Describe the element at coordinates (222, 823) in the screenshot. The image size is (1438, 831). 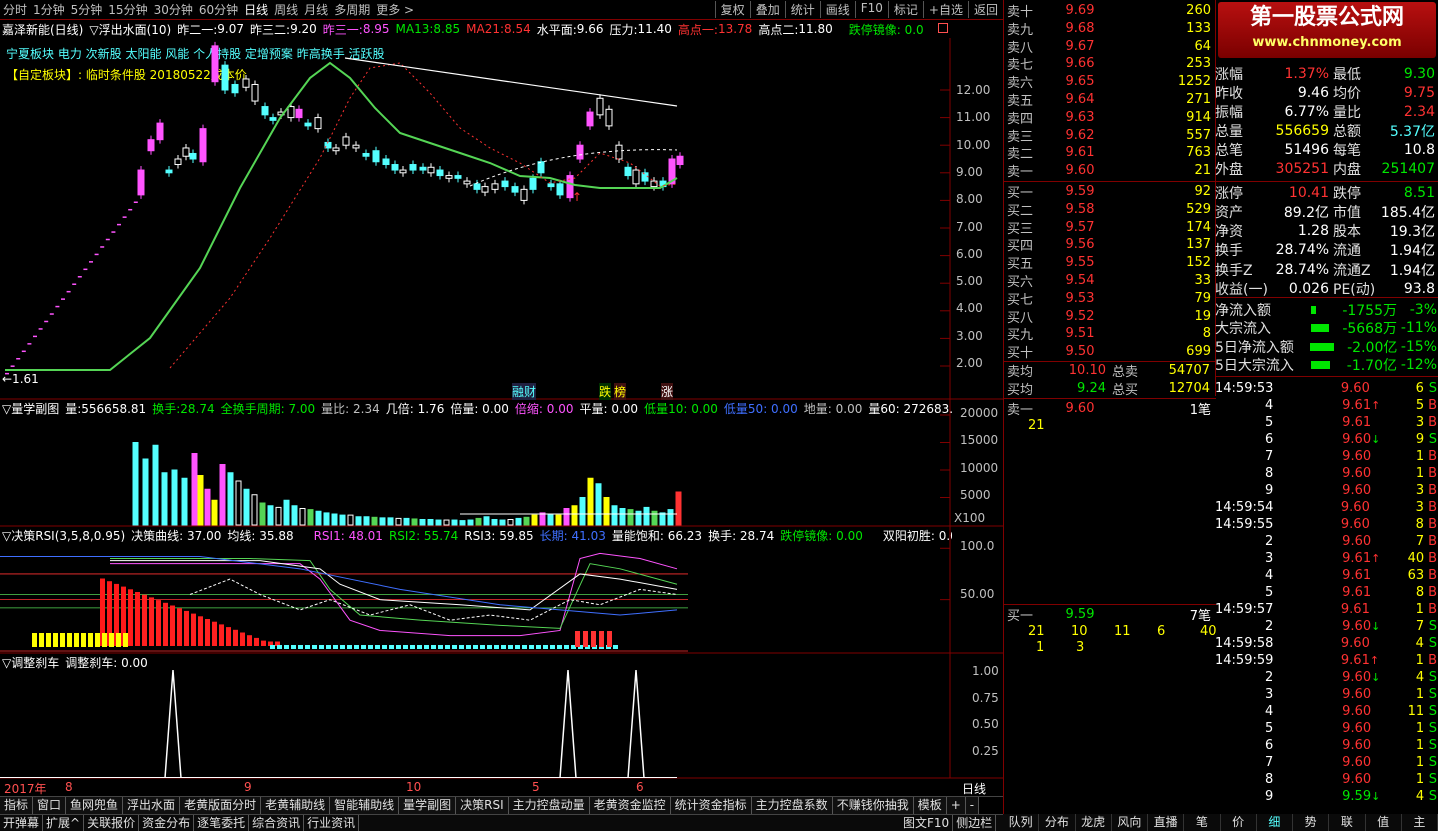
I see `bottom-tab: 逐笔委托` at that location.